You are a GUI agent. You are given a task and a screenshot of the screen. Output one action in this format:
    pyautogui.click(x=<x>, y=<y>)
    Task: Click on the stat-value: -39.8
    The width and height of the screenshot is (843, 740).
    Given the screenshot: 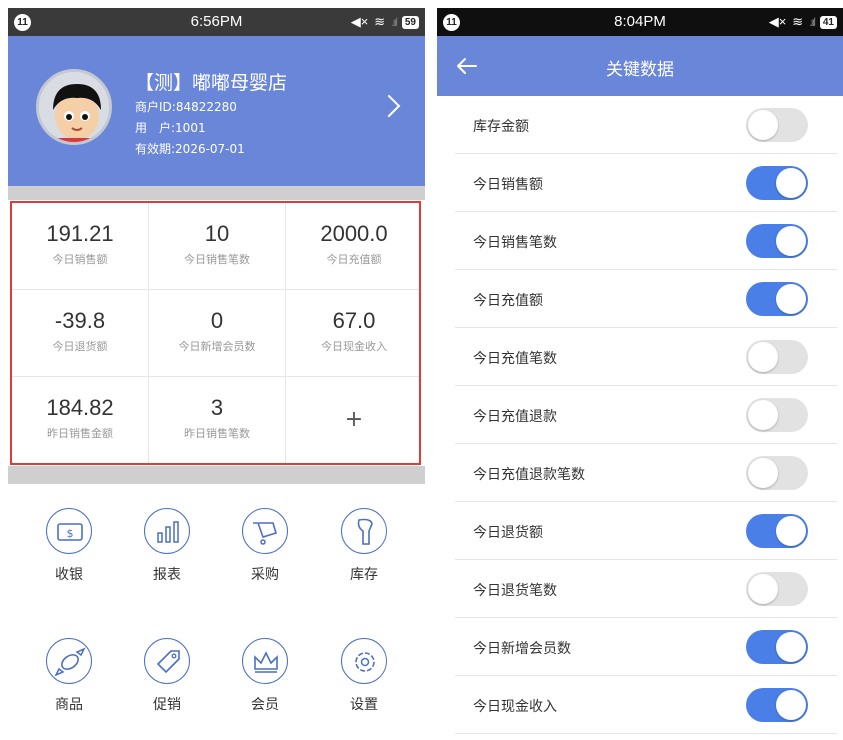 What is the action you would take?
    pyautogui.click(x=80, y=320)
    